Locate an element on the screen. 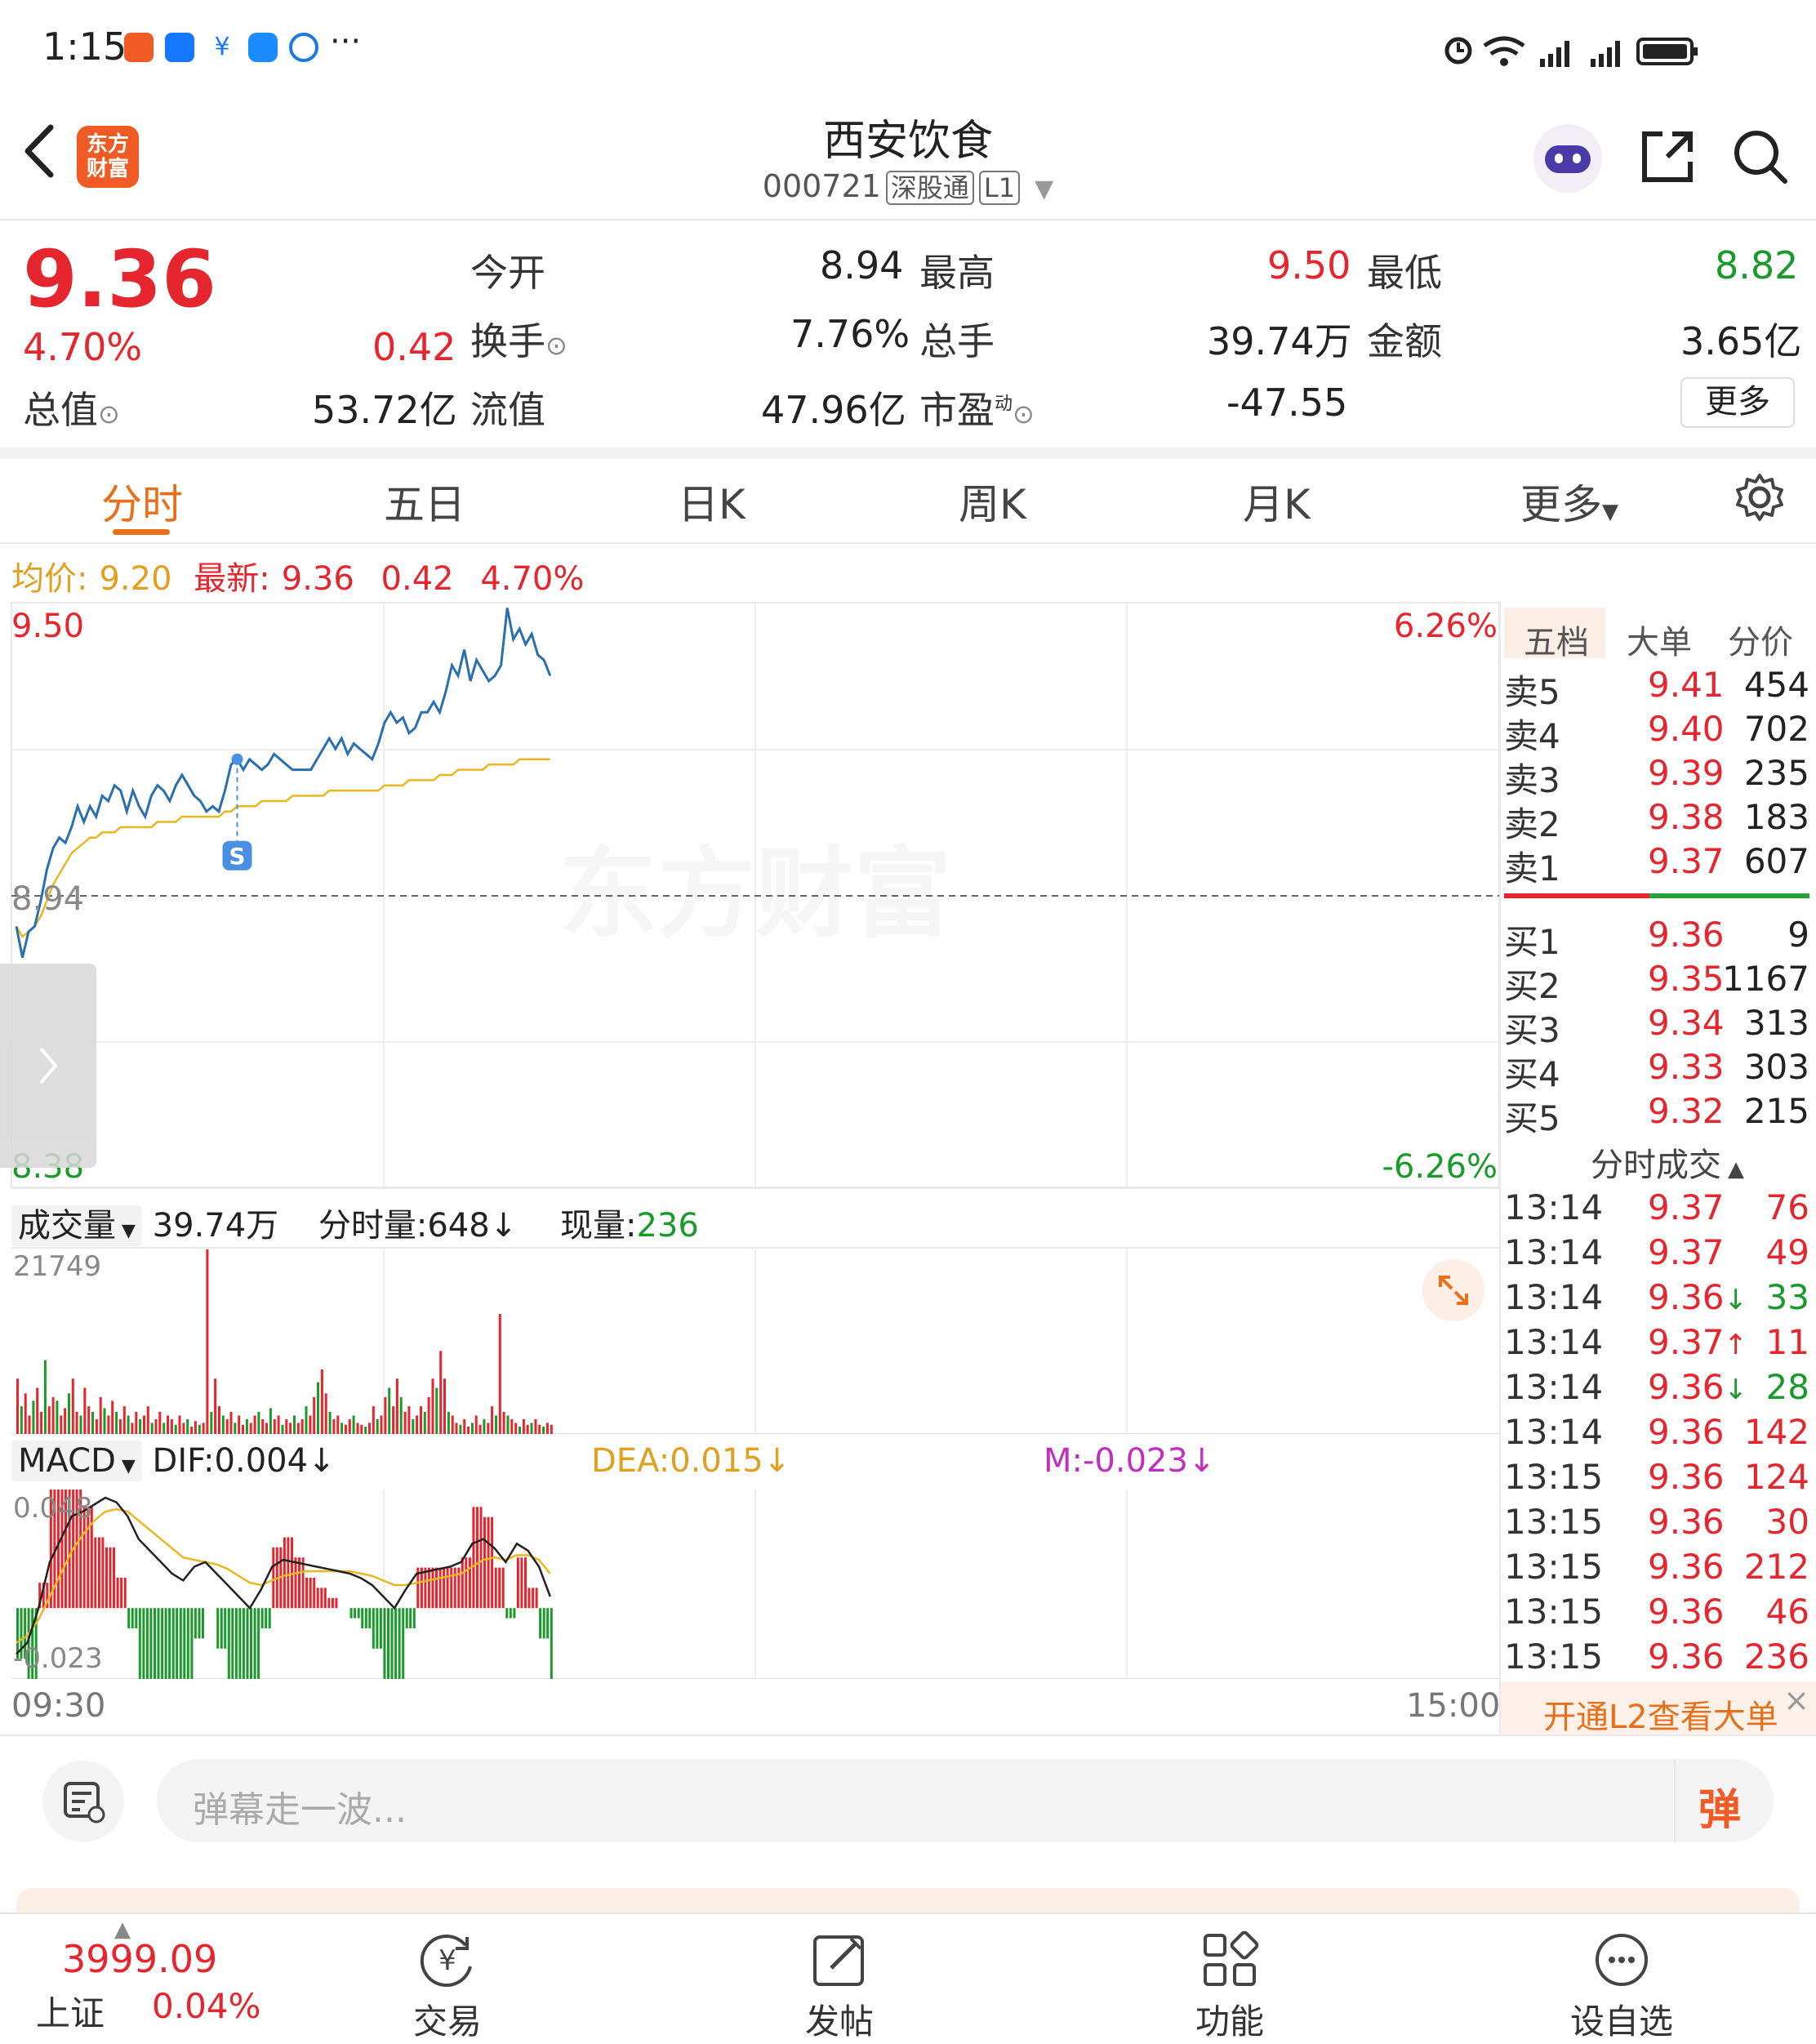 The width and height of the screenshot is (1816, 2044). more-dots-icon is located at coordinates (1622, 1960).